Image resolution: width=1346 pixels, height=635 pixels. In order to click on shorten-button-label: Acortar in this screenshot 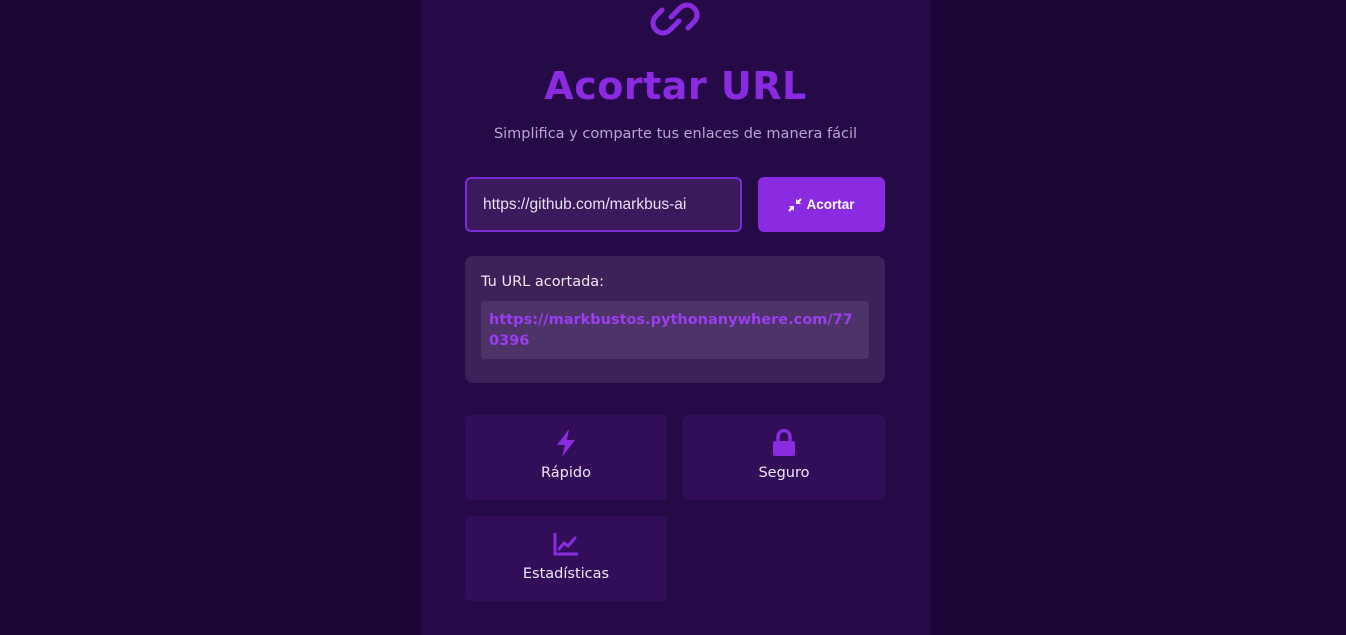, I will do `click(830, 204)`.